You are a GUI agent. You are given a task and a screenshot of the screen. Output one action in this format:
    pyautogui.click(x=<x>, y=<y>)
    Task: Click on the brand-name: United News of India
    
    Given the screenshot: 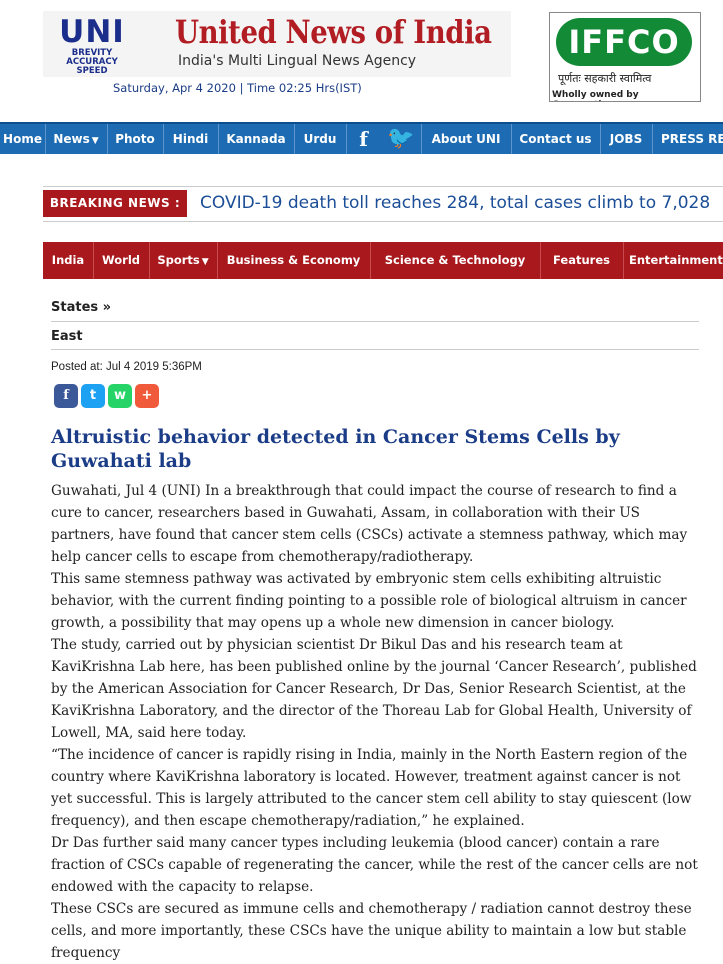 What is the action you would take?
    pyautogui.click(x=333, y=32)
    